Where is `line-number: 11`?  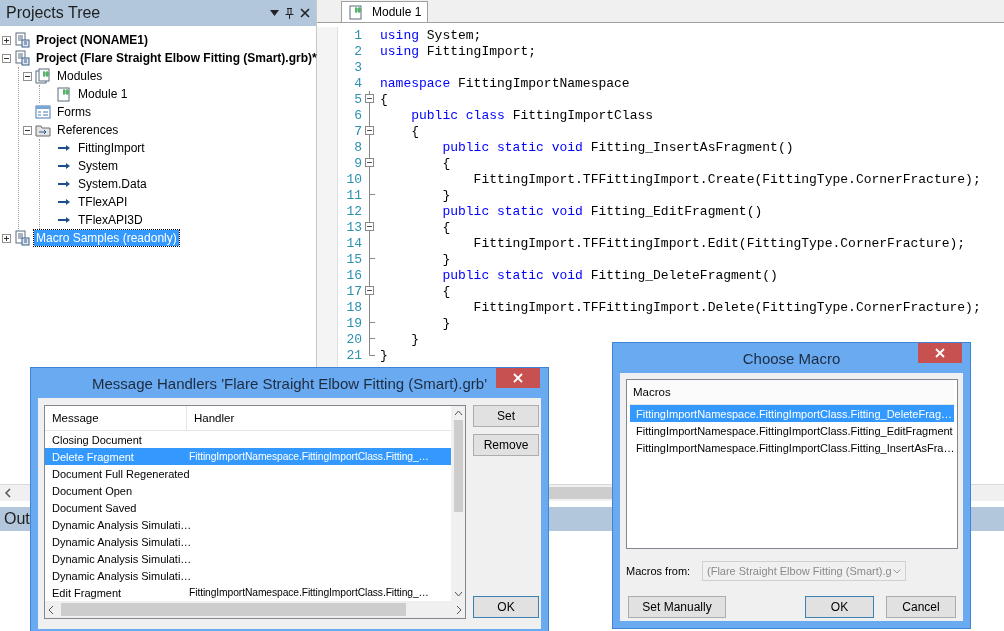
line-number: 11 is located at coordinates (353, 195).